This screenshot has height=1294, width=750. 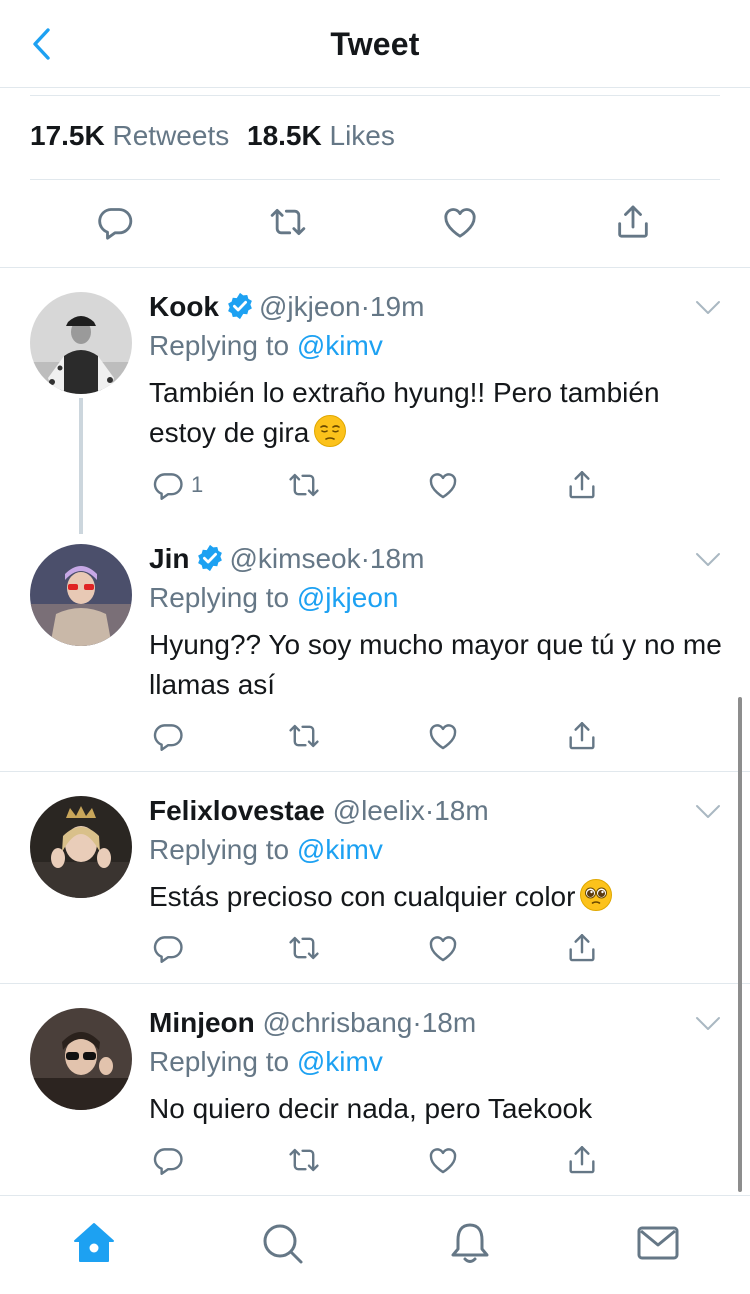 I want to click on user-handle: @chrisbang, so click(x=338, y=1022).